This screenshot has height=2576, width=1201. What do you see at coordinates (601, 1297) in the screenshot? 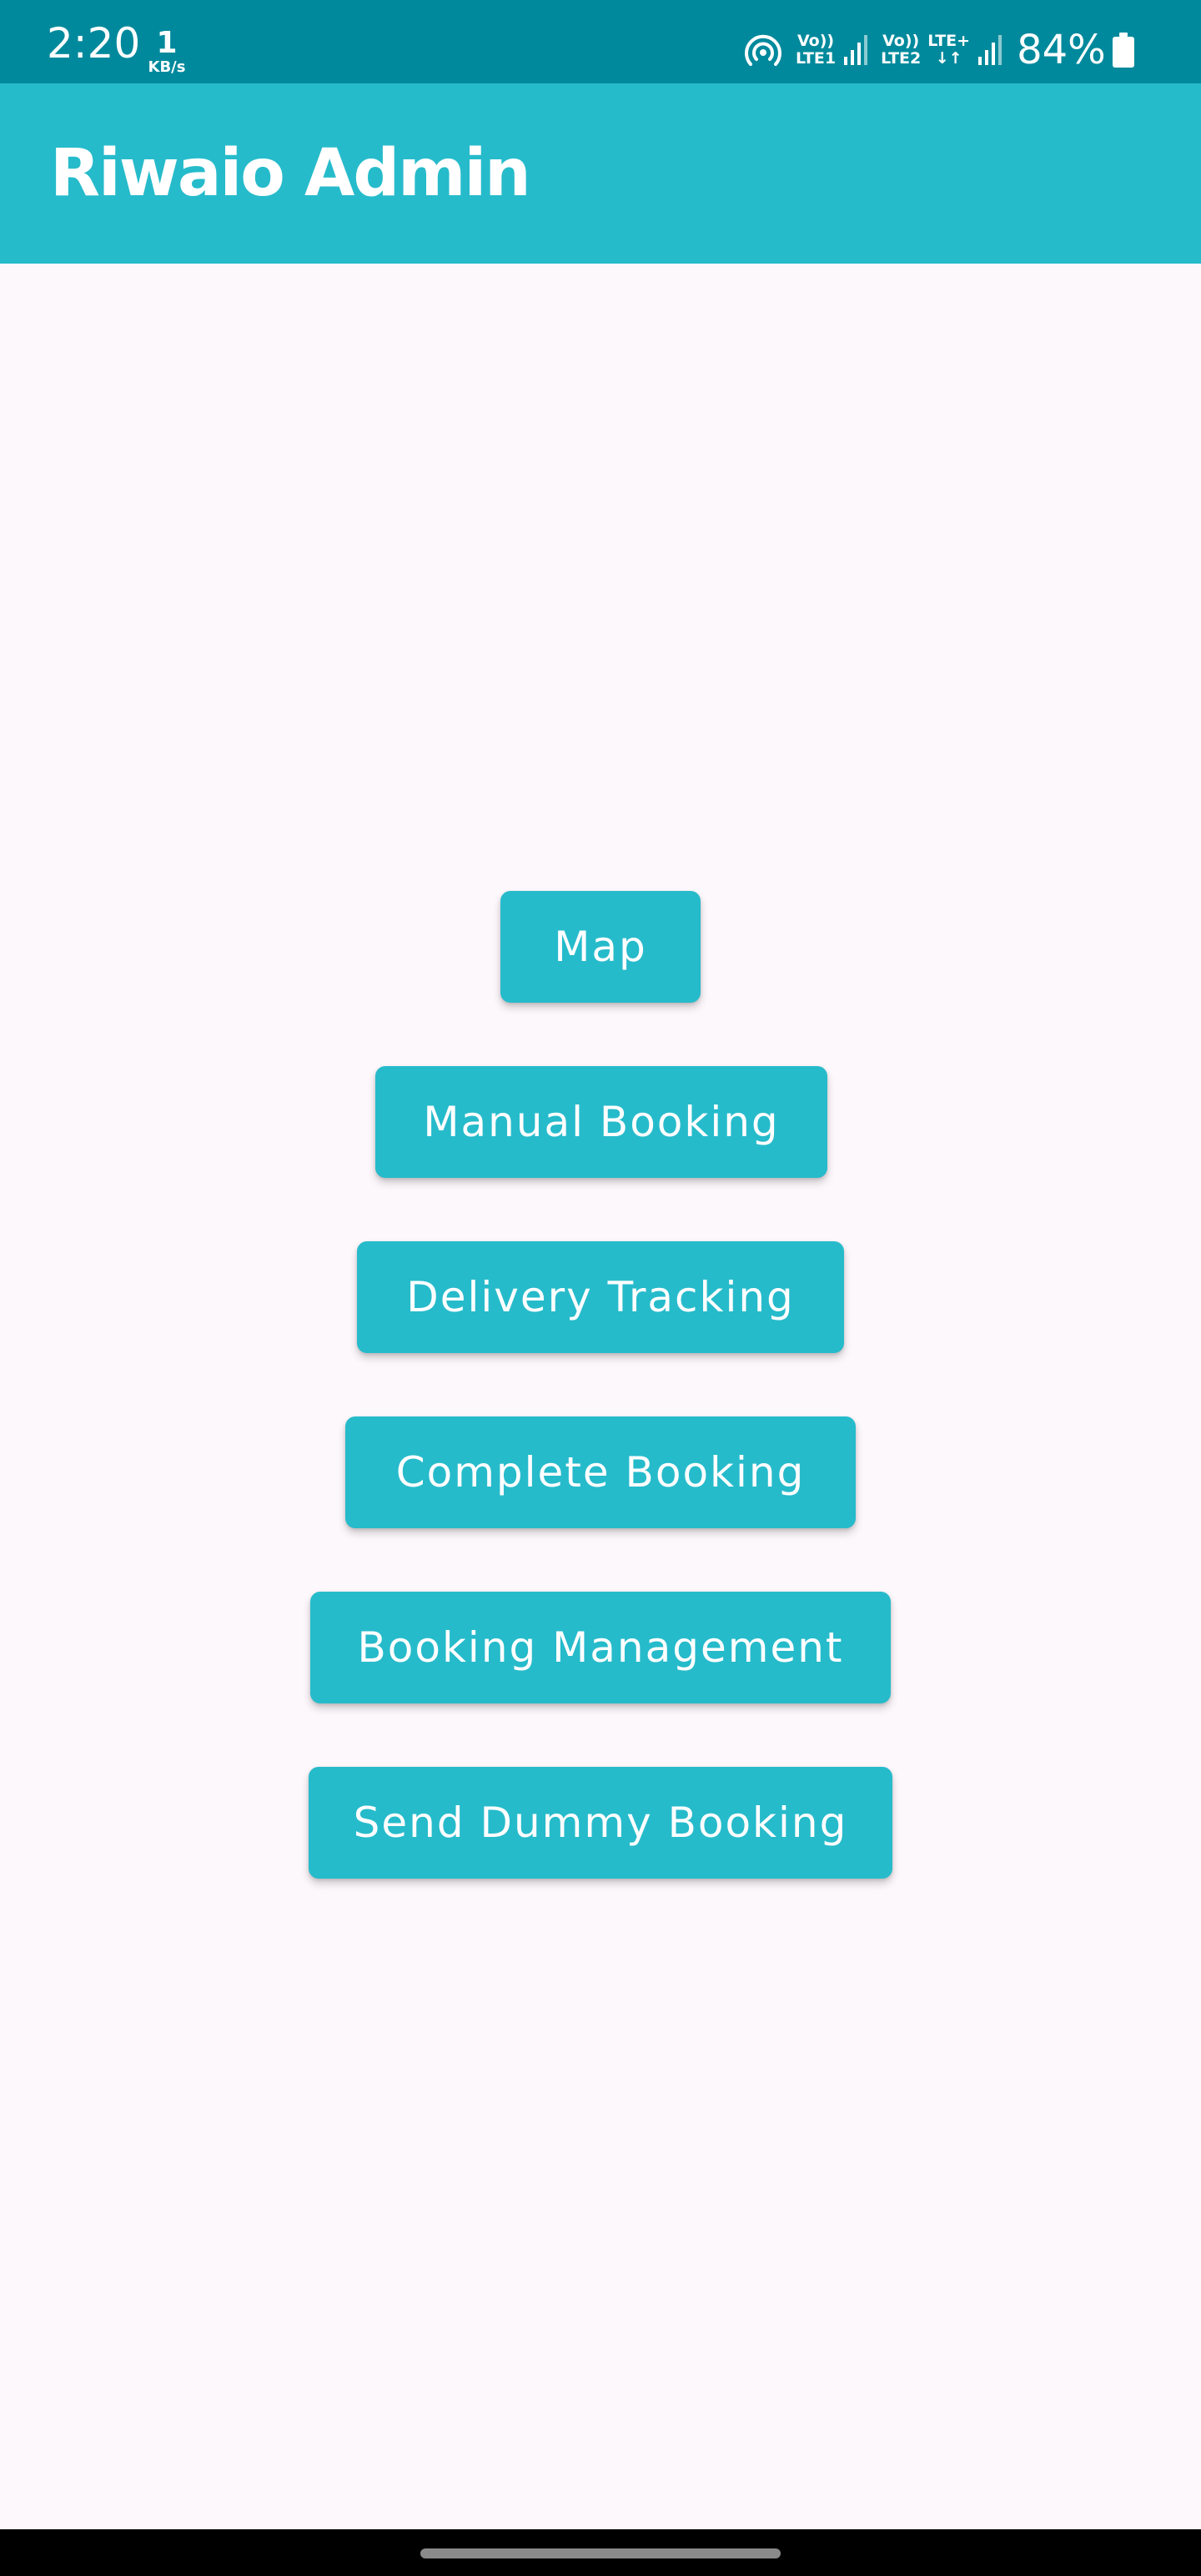
I see `delivery-tracking-button: Delivery Tracking` at bounding box center [601, 1297].